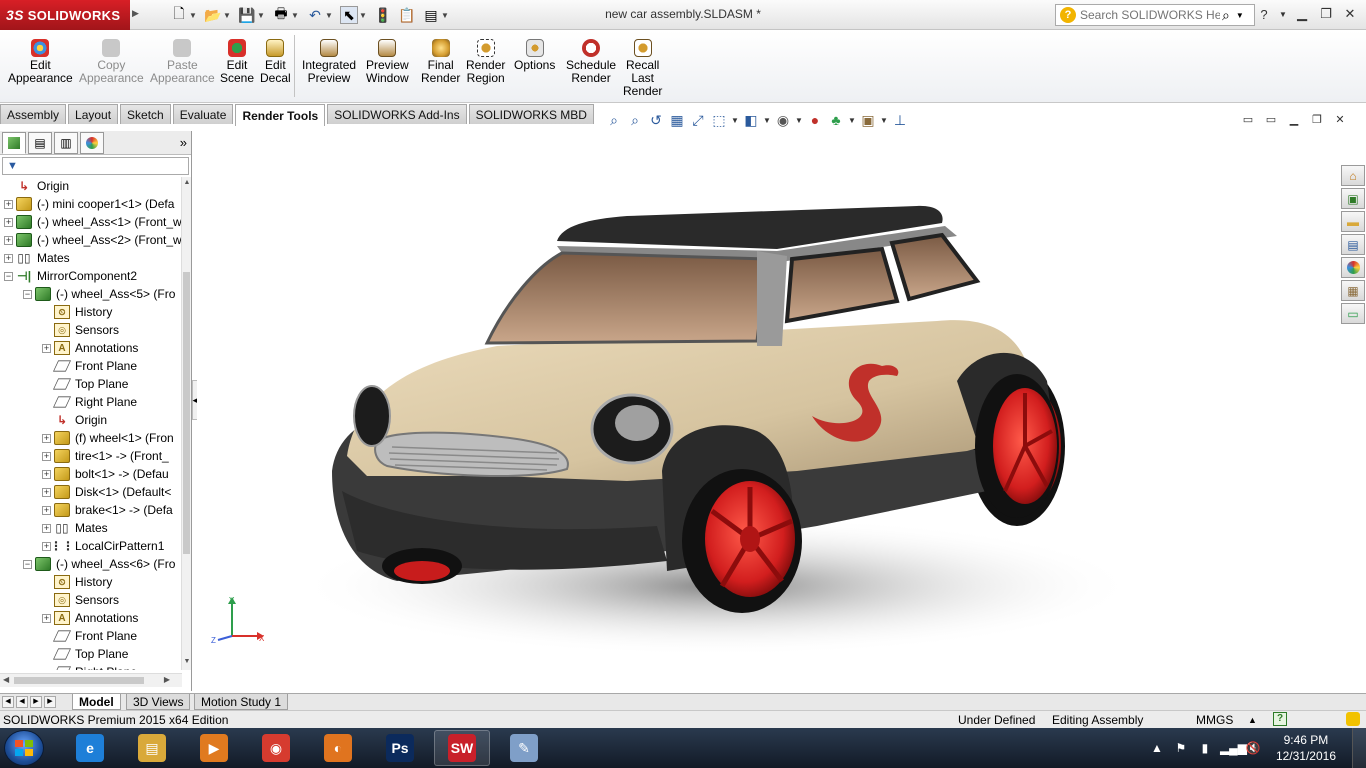 The width and height of the screenshot is (1366, 768). Describe the element at coordinates (1280, 719) in the screenshot. I see `quick-tips-help-icon: ?` at that location.